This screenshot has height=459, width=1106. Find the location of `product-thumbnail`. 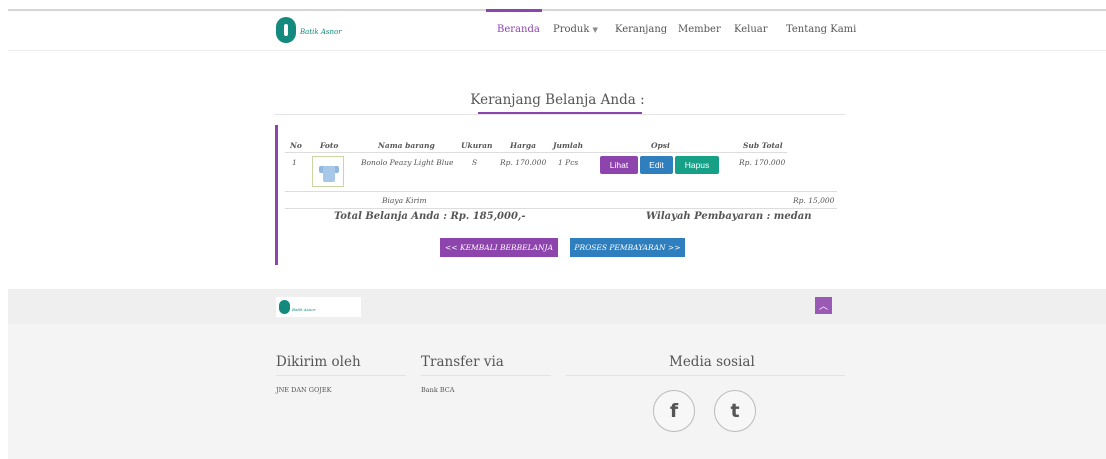

product-thumbnail is located at coordinates (328, 171).